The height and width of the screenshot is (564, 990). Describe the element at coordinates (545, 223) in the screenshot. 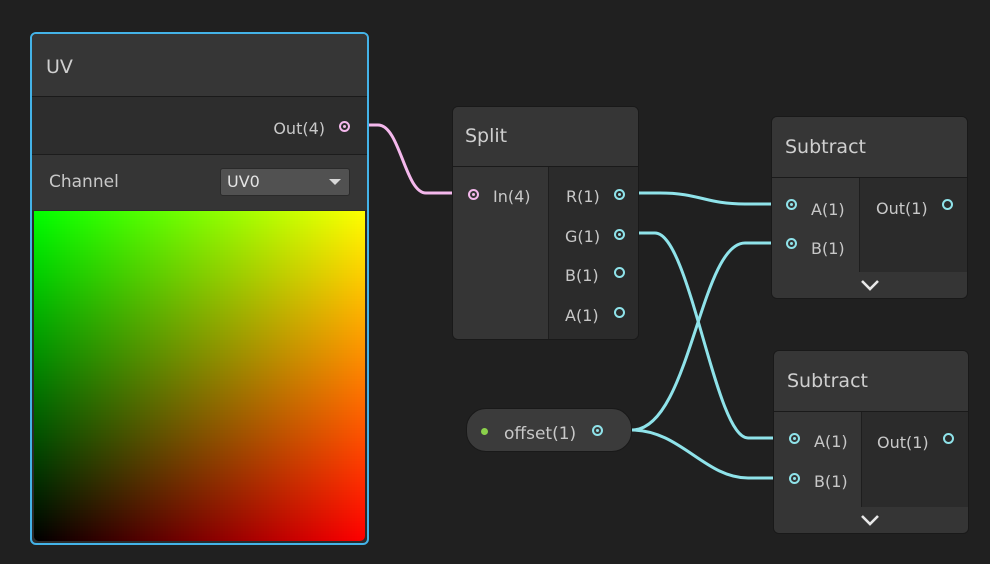

I see `split-node: Split In(4) R(1) G(1) B(1) A(1)` at that location.